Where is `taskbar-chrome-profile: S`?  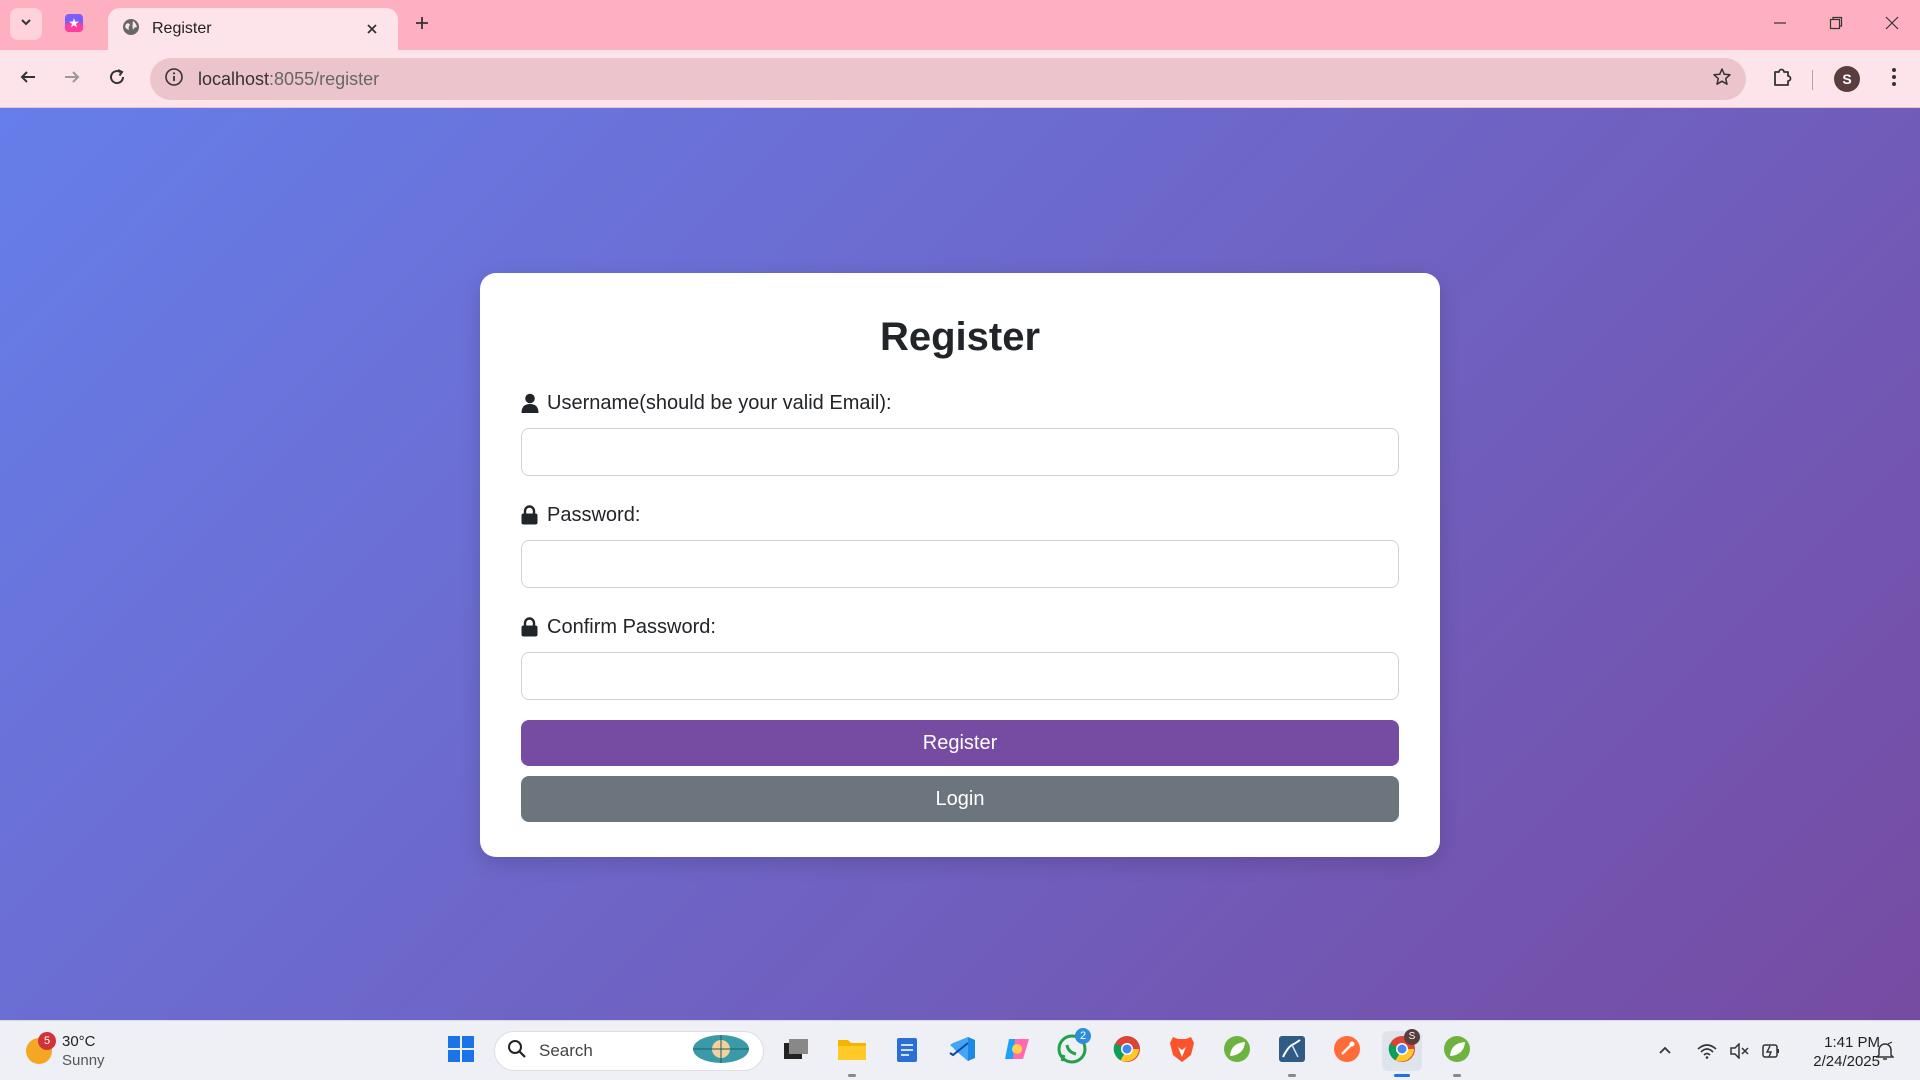 taskbar-chrome-profile: S is located at coordinates (1402, 1052).